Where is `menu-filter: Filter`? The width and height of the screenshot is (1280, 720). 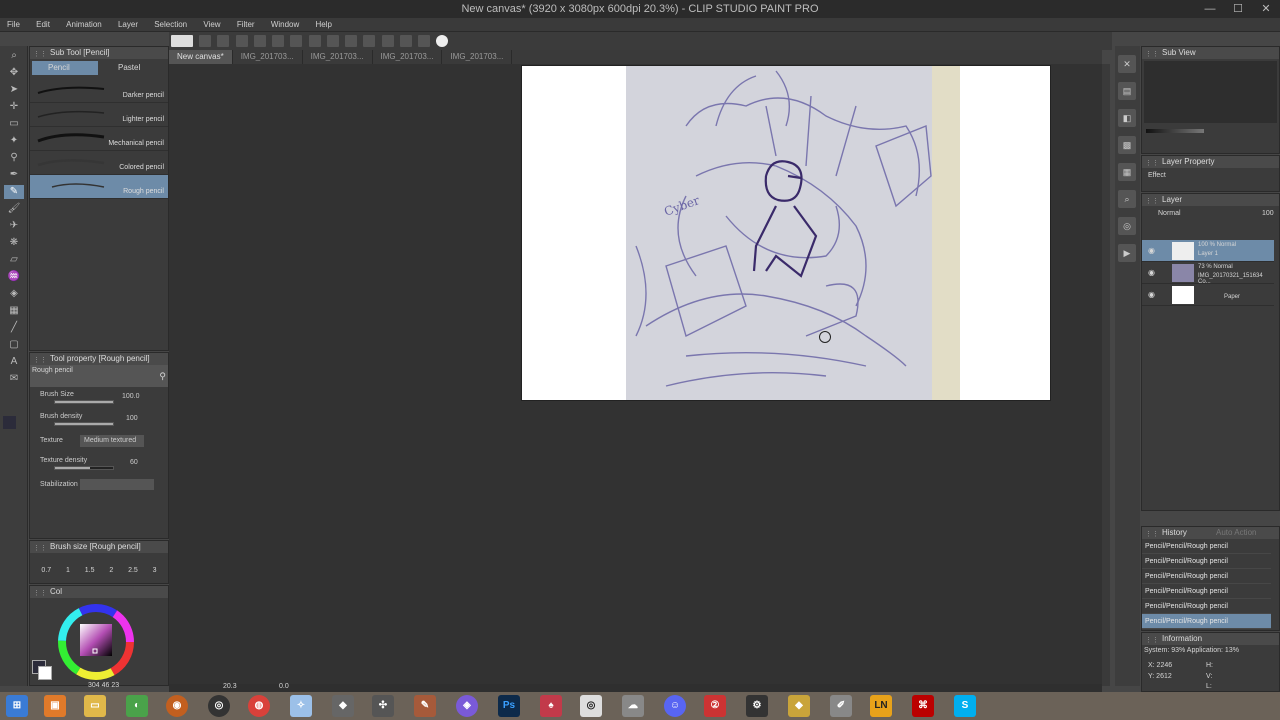 menu-filter: Filter is located at coordinates (246, 25).